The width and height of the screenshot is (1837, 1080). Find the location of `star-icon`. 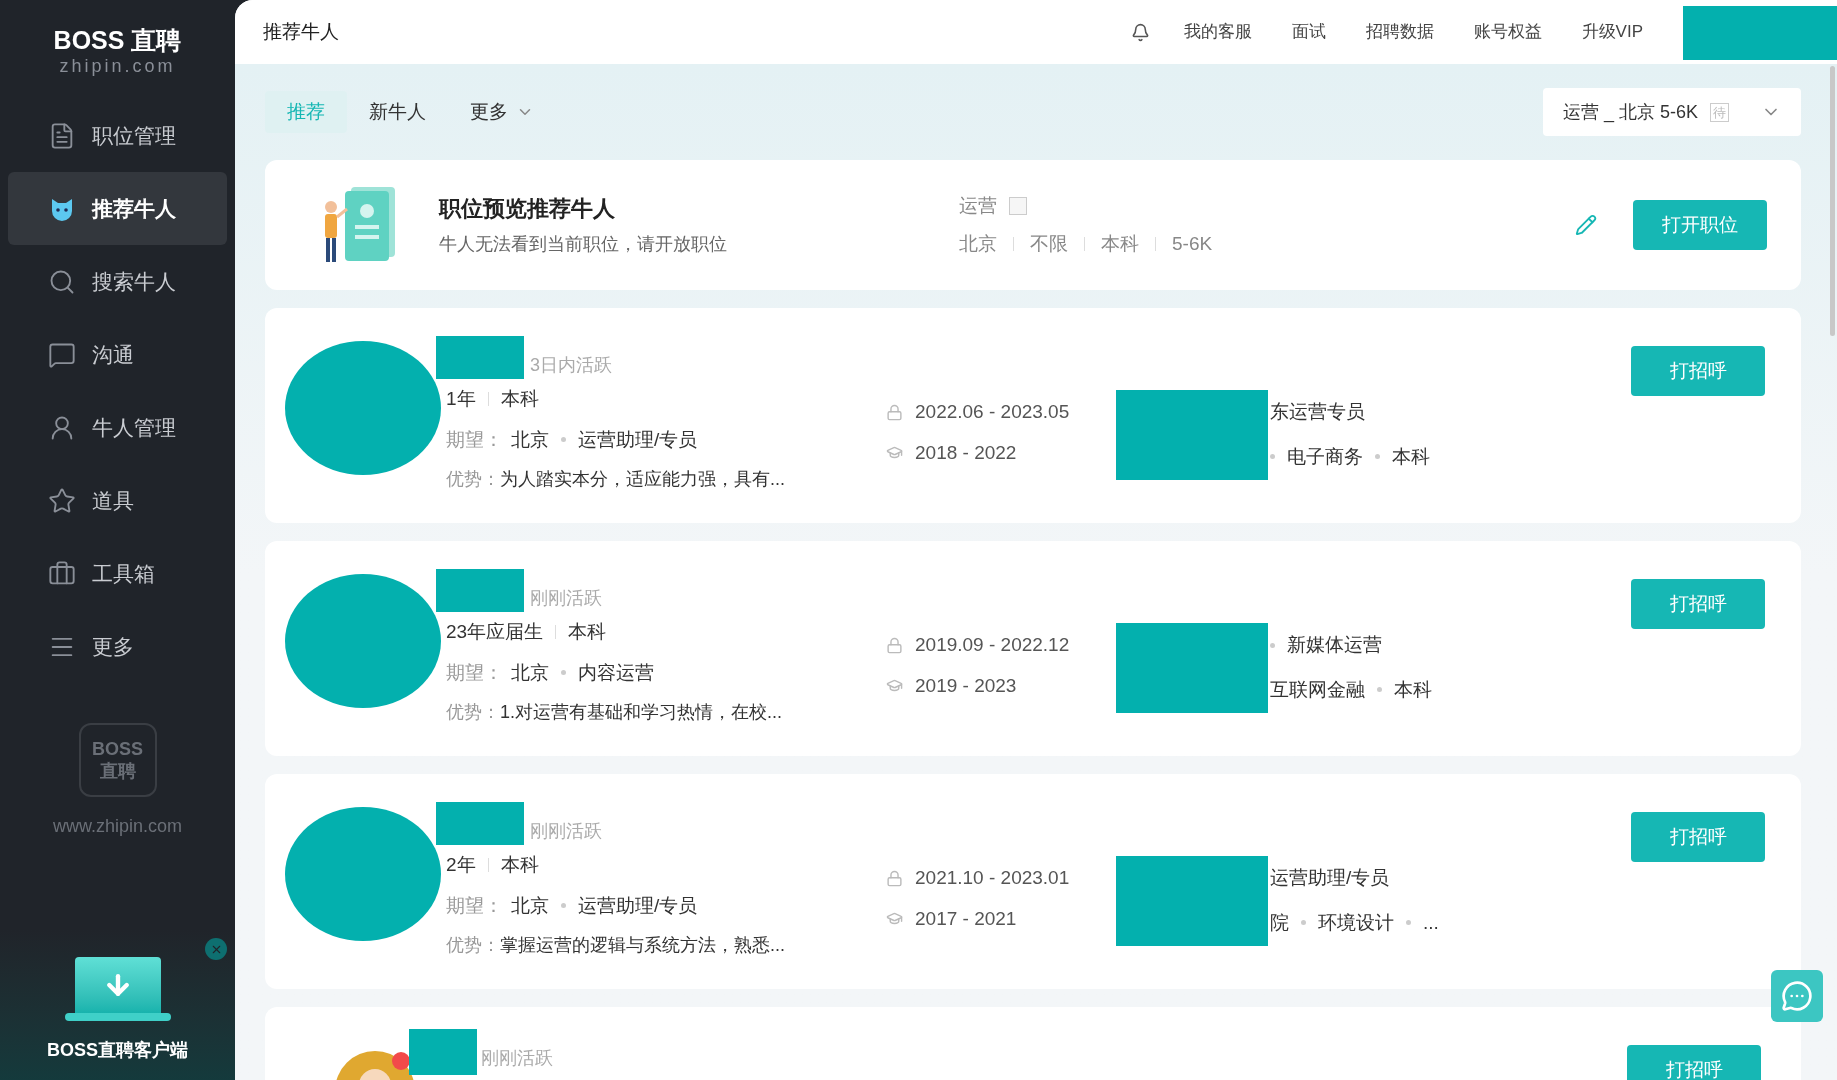

star-icon is located at coordinates (62, 500).